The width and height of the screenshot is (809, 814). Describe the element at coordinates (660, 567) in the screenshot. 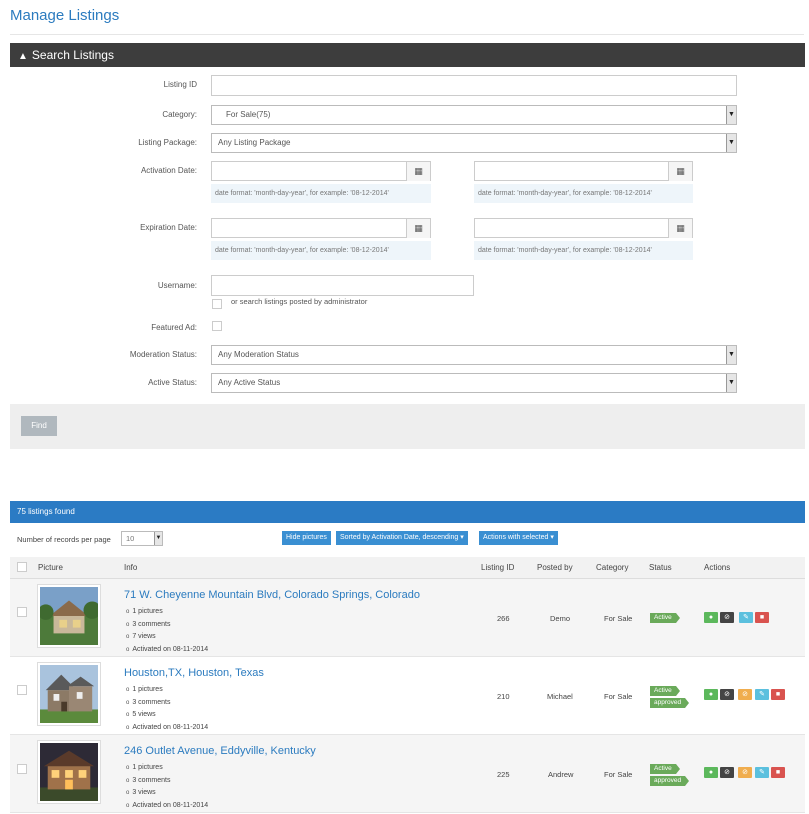

I see `column-status: Status` at that location.